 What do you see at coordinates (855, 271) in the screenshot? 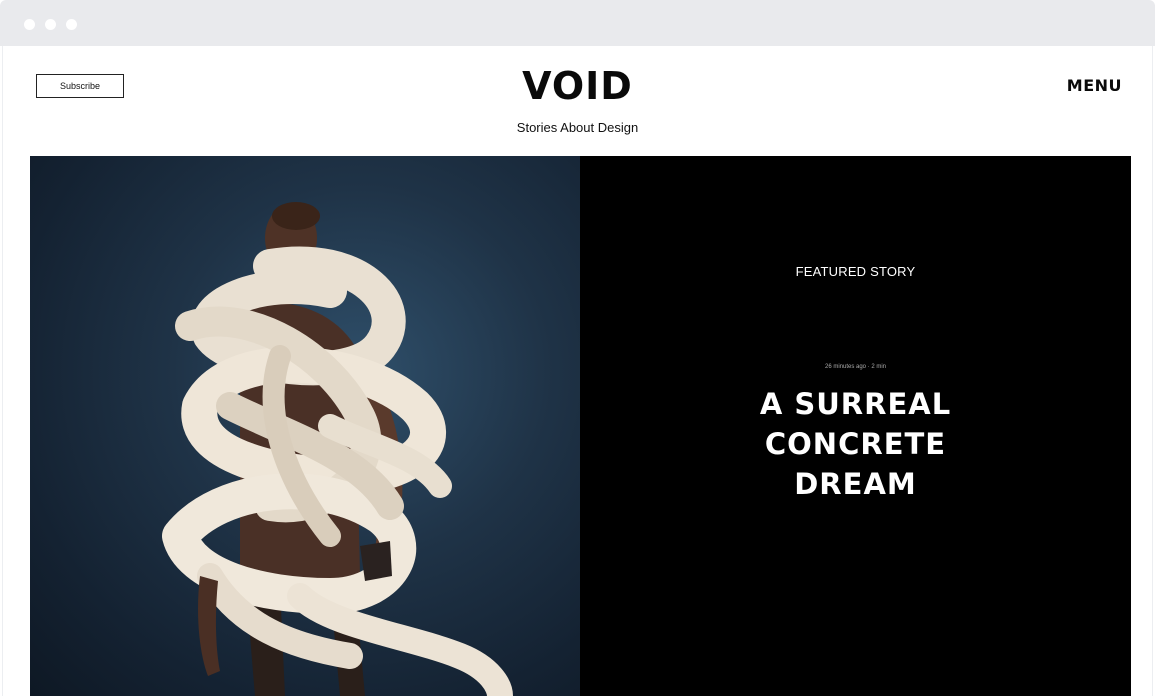
I see `featured-story-label: FEATURED STORY` at bounding box center [855, 271].